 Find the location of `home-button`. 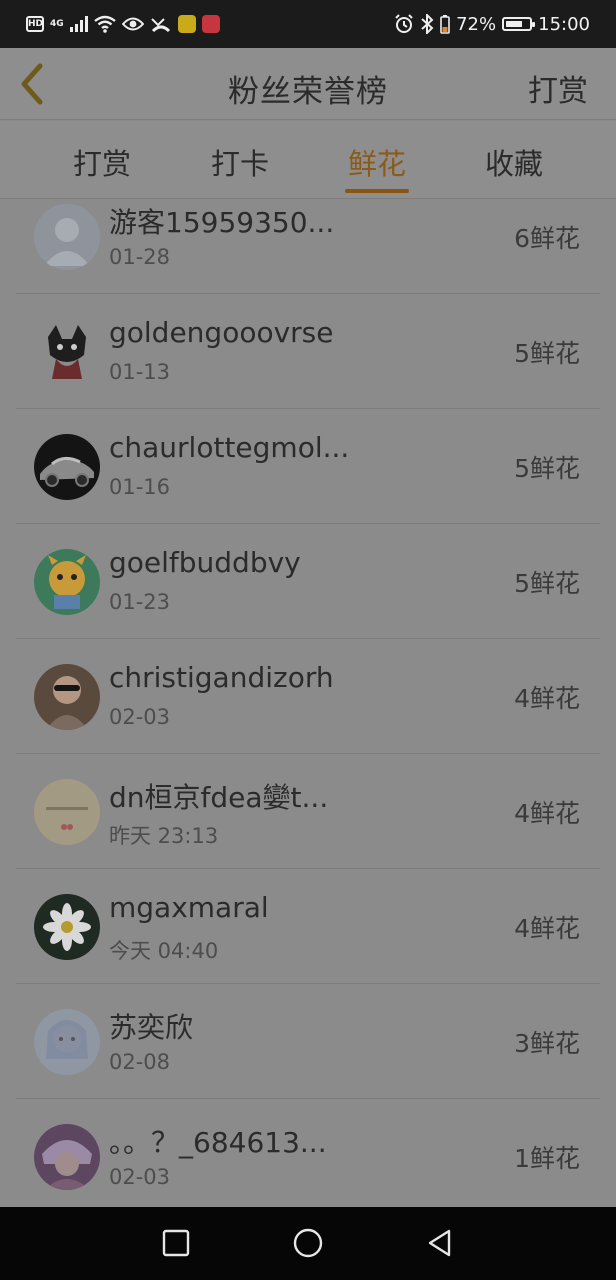

home-button is located at coordinates (308, 1243).